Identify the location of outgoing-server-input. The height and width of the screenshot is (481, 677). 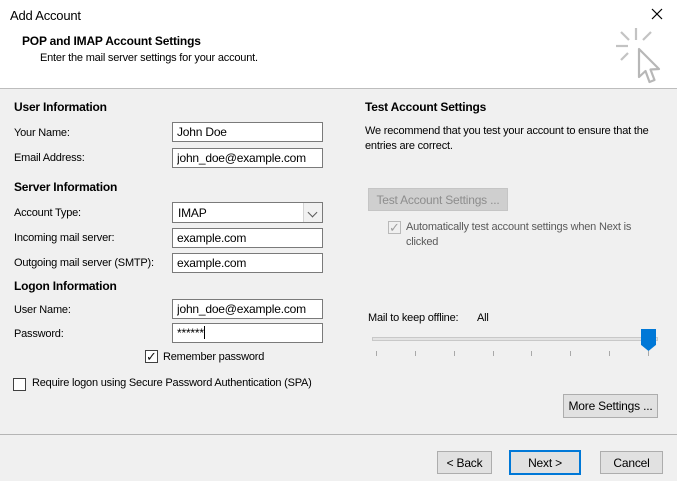
(247, 263).